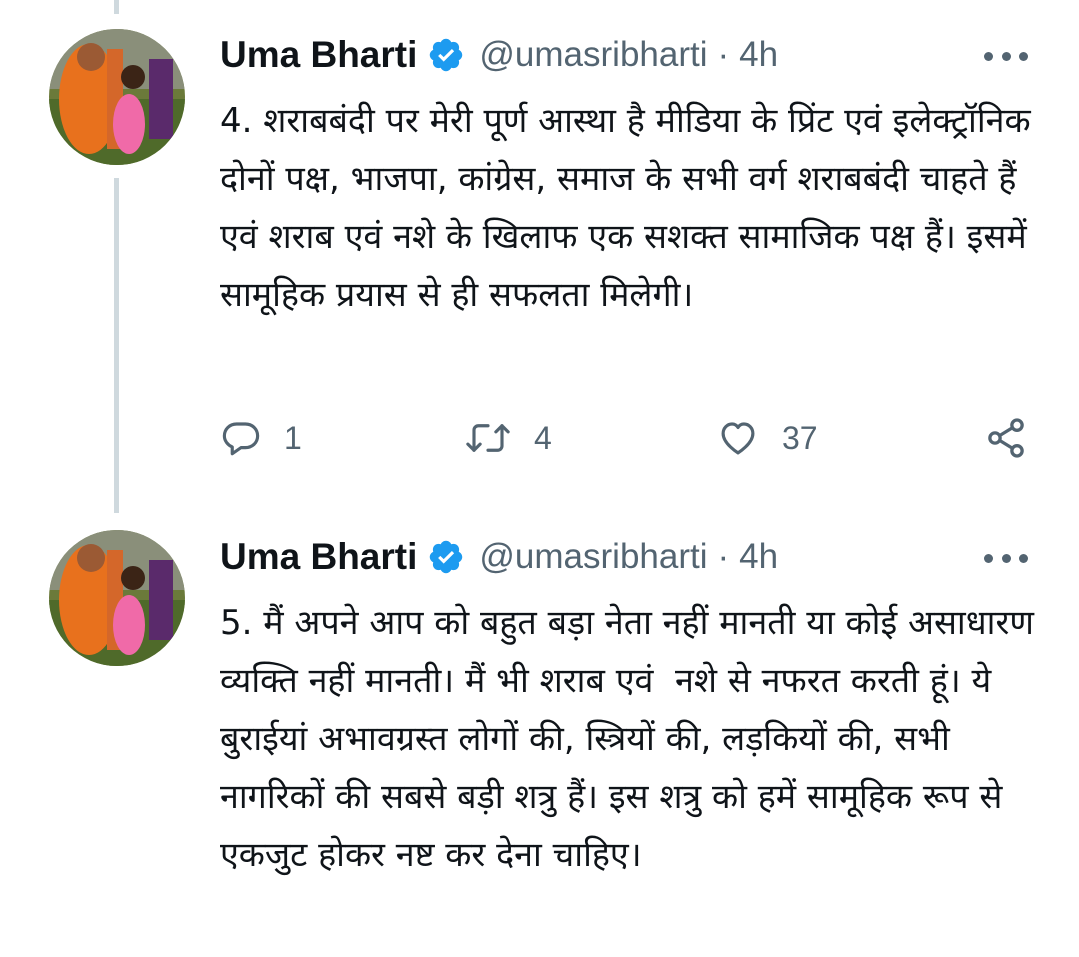  I want to click on share-button, so click(1006, 438).